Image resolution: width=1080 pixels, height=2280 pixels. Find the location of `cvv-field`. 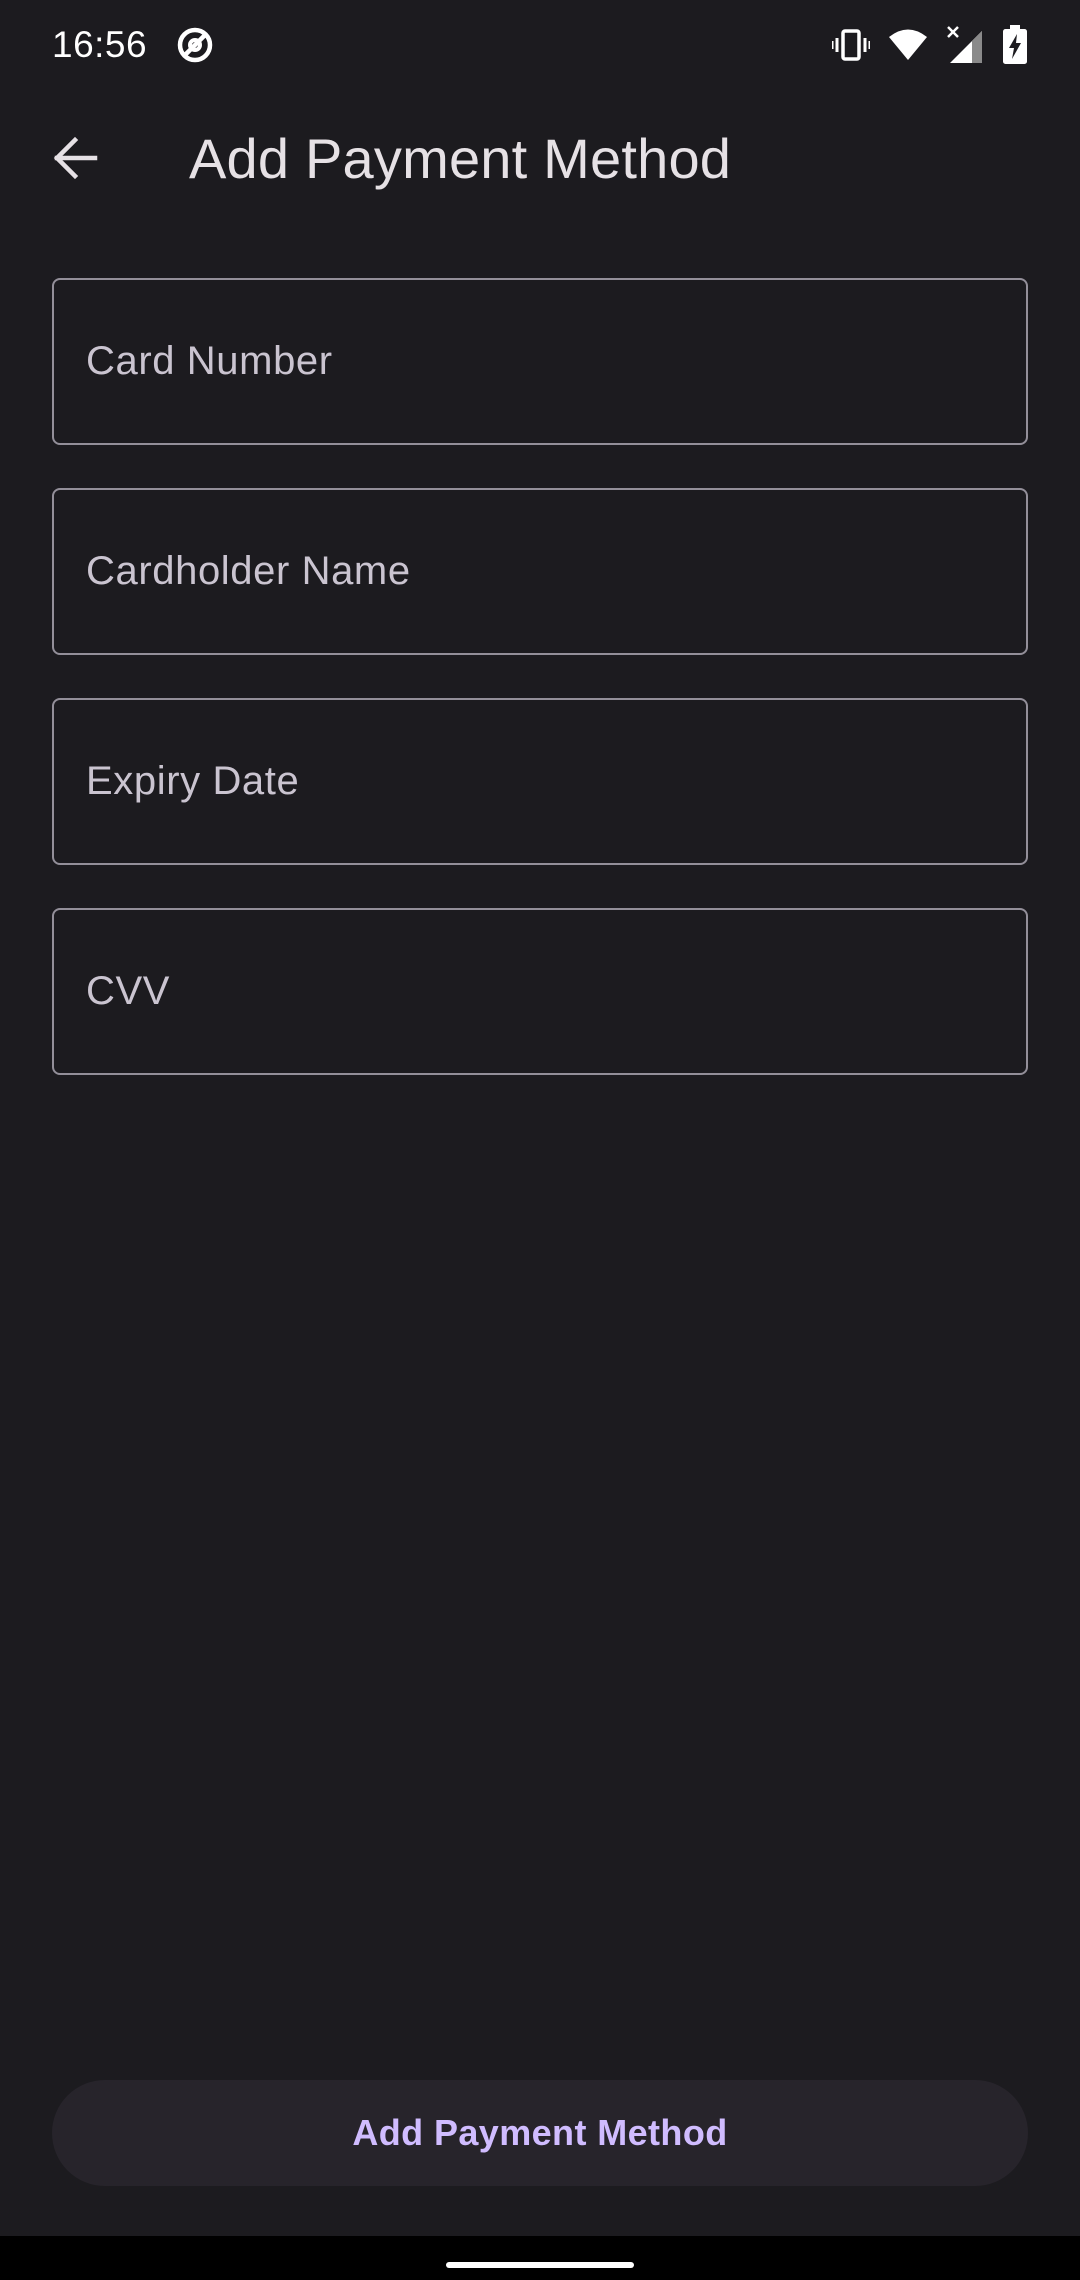

cvv-field is located at coordinates (540, 991).